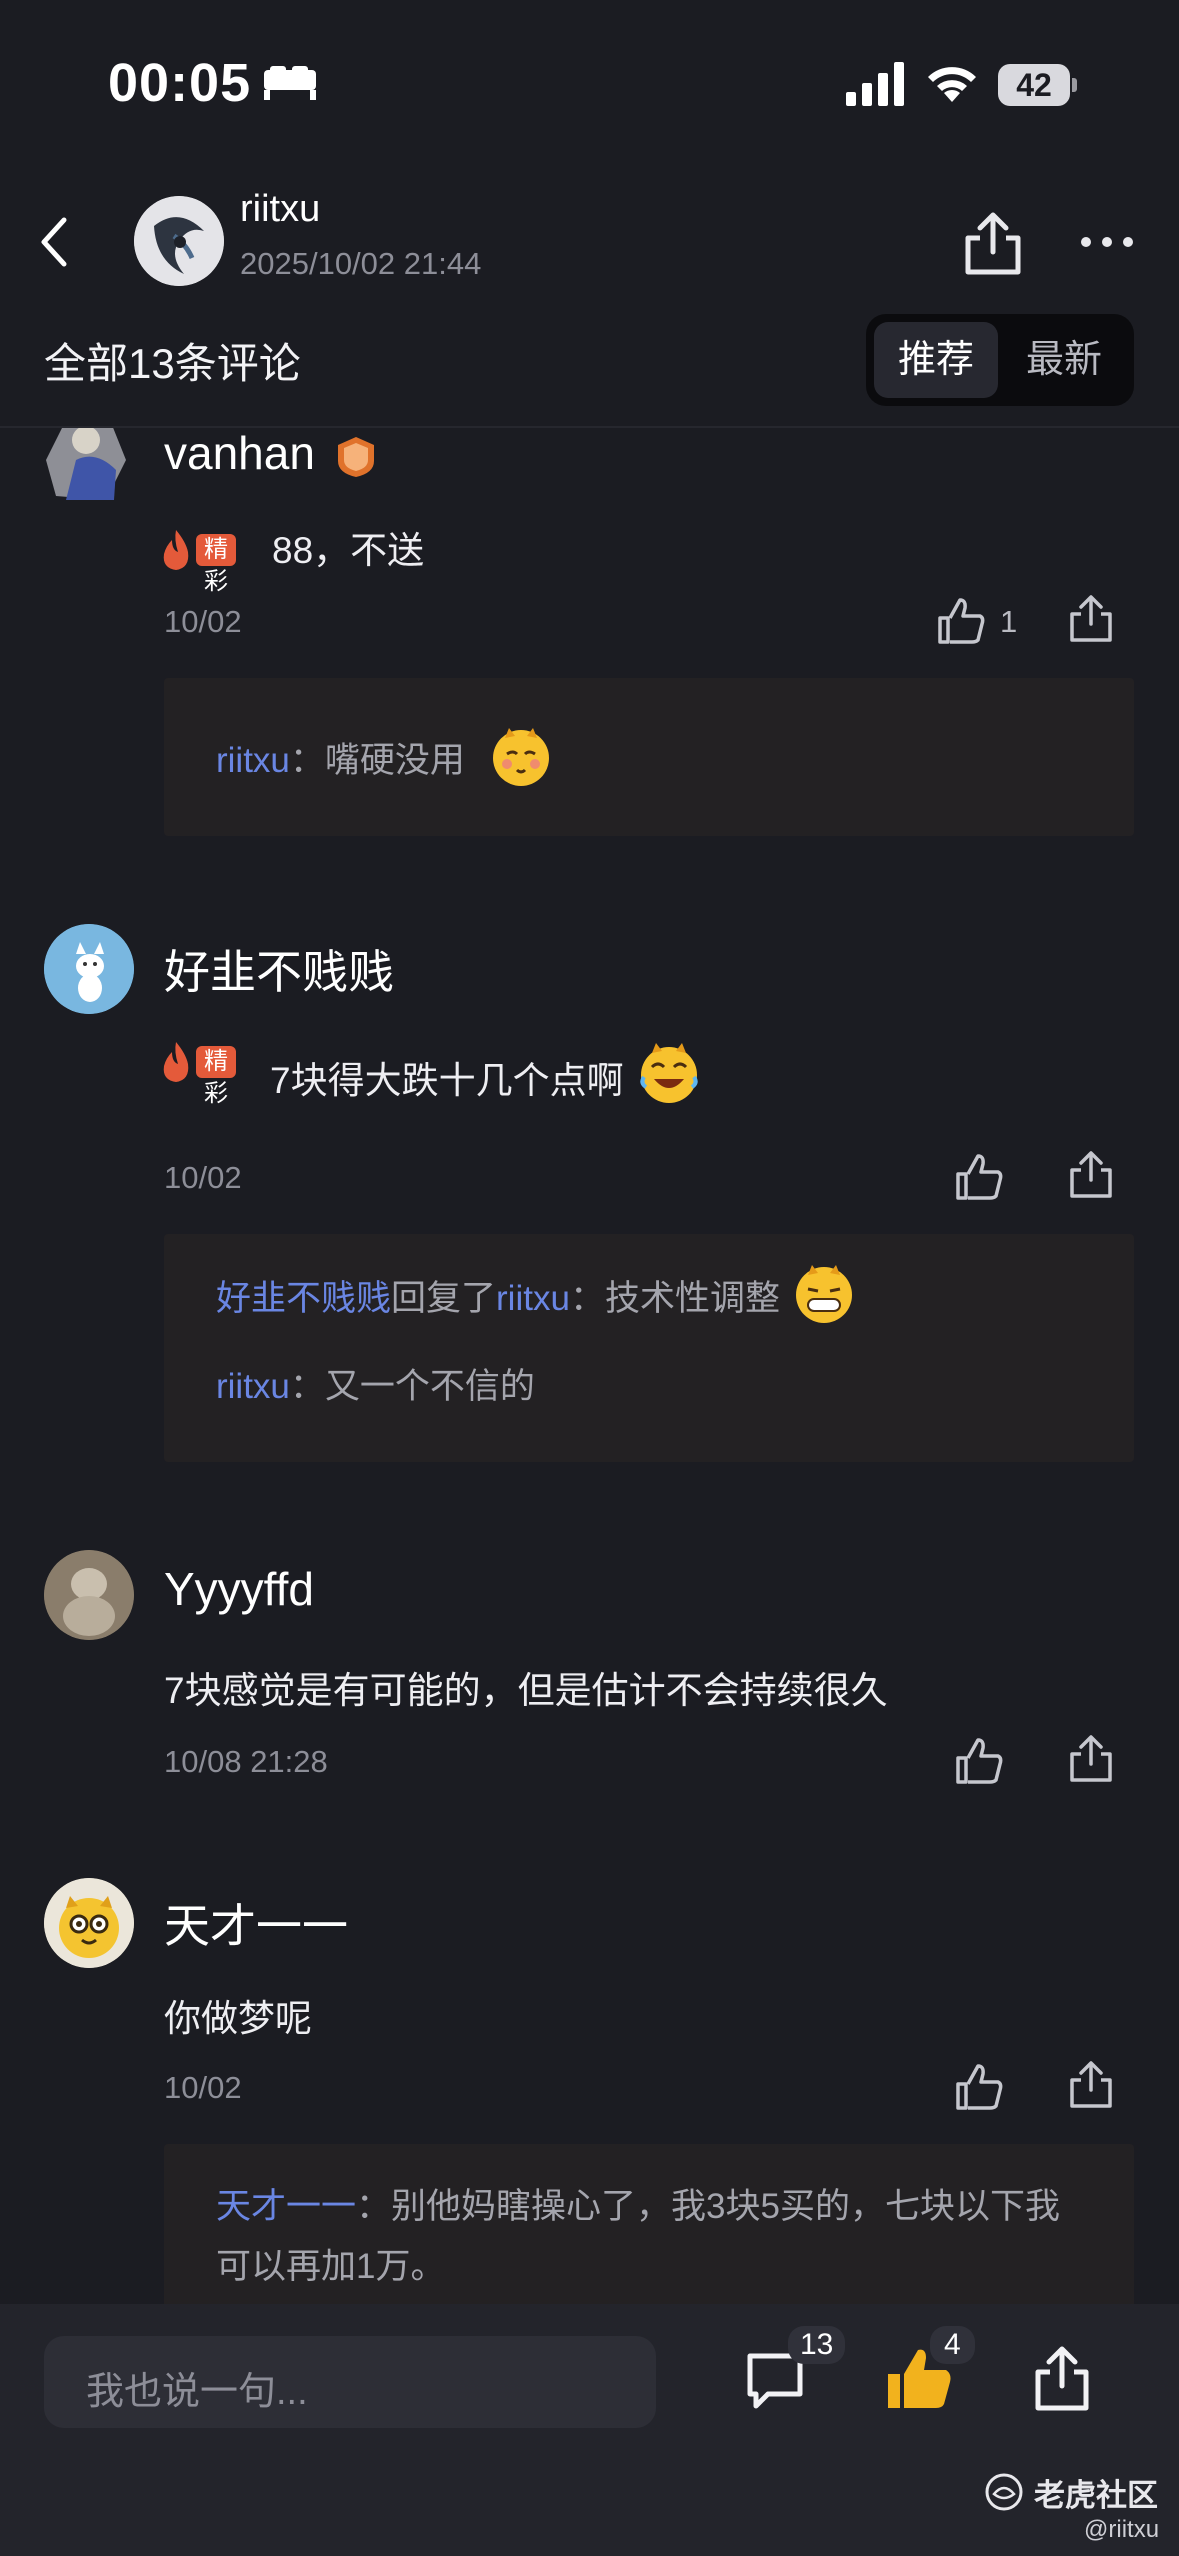  Describe the element at coordinates (1107, 242) in the screenshot. I see `more-dots-icon` at that location.